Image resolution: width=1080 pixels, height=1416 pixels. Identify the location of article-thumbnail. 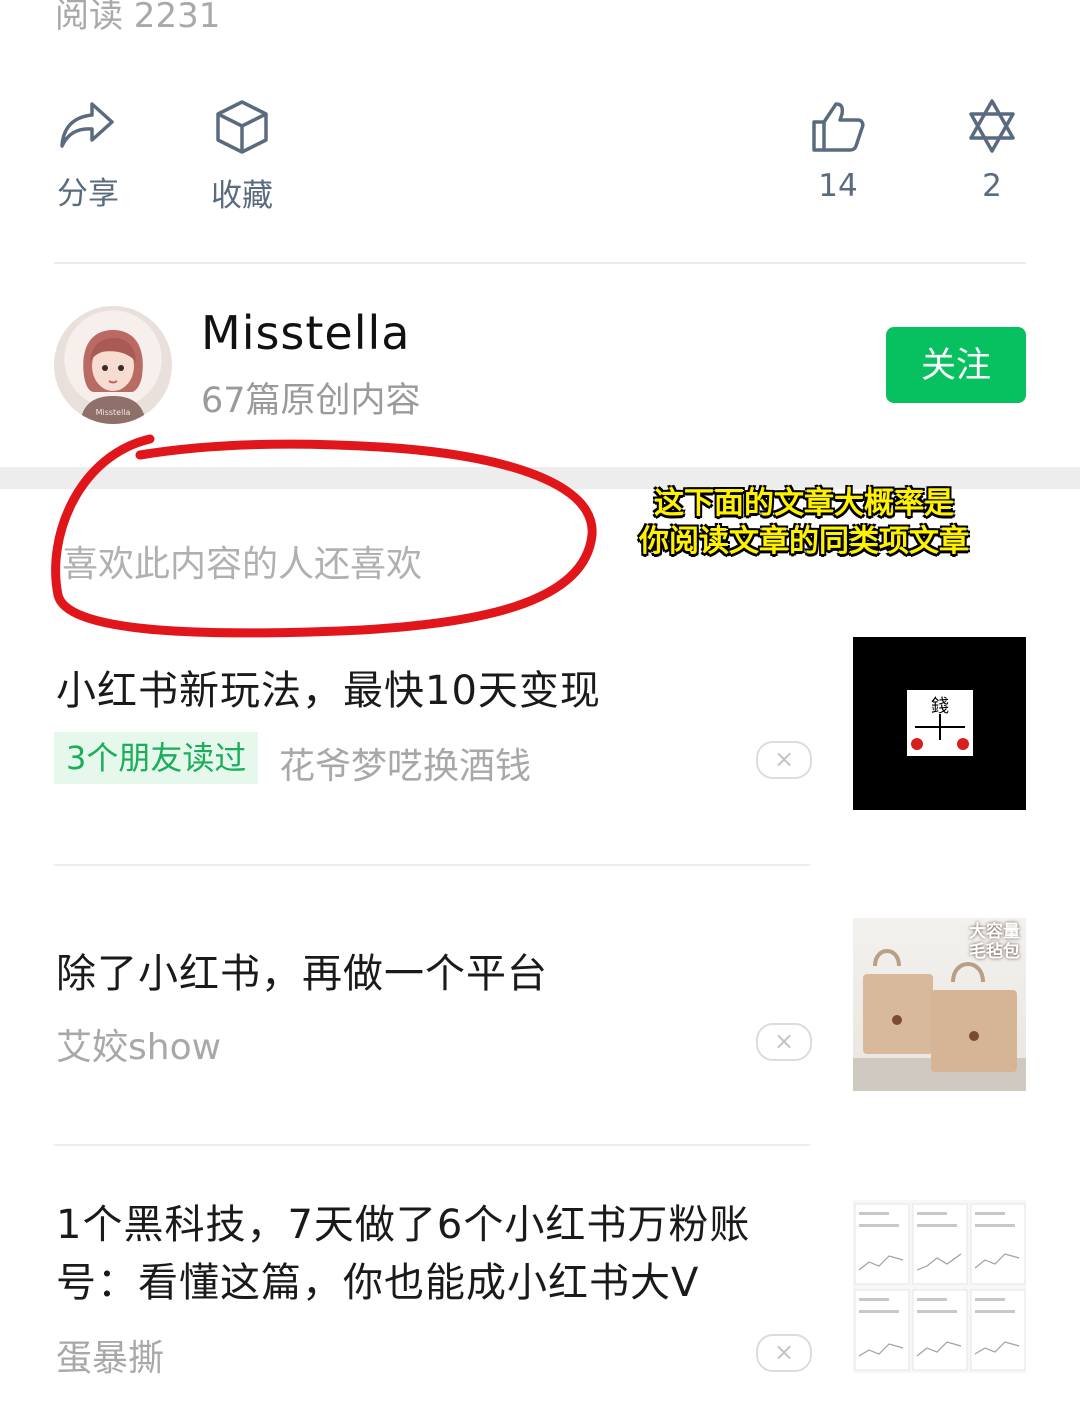
(939, 1286).